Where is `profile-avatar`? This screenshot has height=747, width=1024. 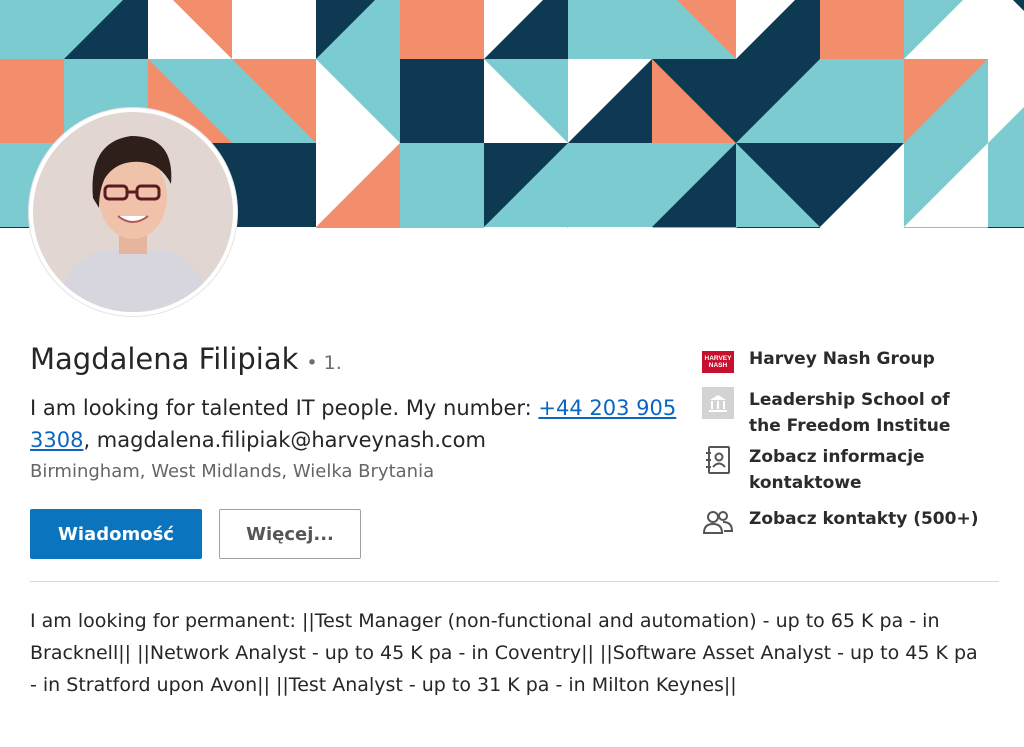
profile-avatar is located at coordinates (133, 212).